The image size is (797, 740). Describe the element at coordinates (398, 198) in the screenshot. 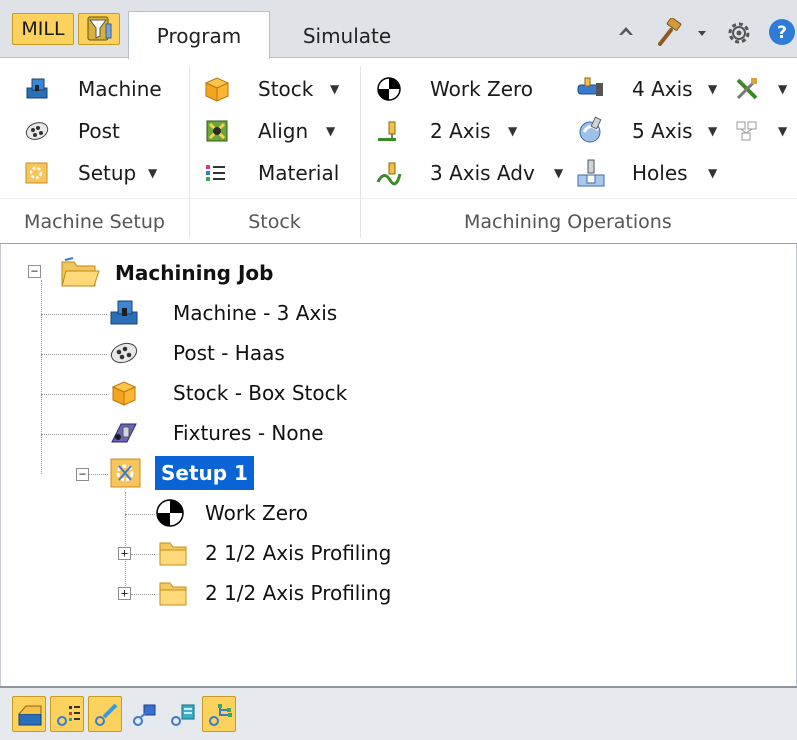

I see `ribbon-label-divider` at that location.